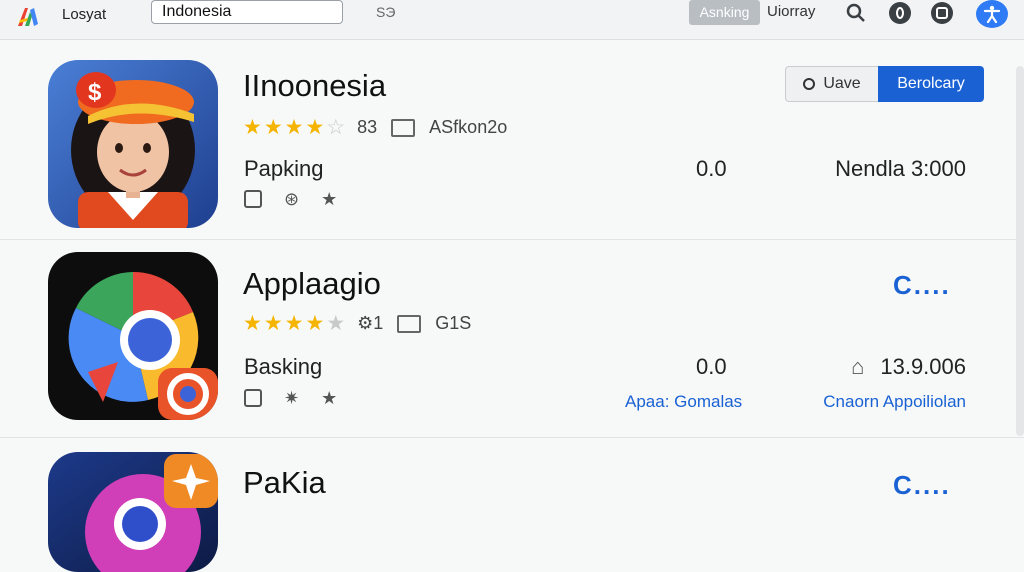 The image size is (1024, 572). Describe the element at coordinates (724, 12) in the screenshot. I see `ranking-tab: Asnking` at that location.